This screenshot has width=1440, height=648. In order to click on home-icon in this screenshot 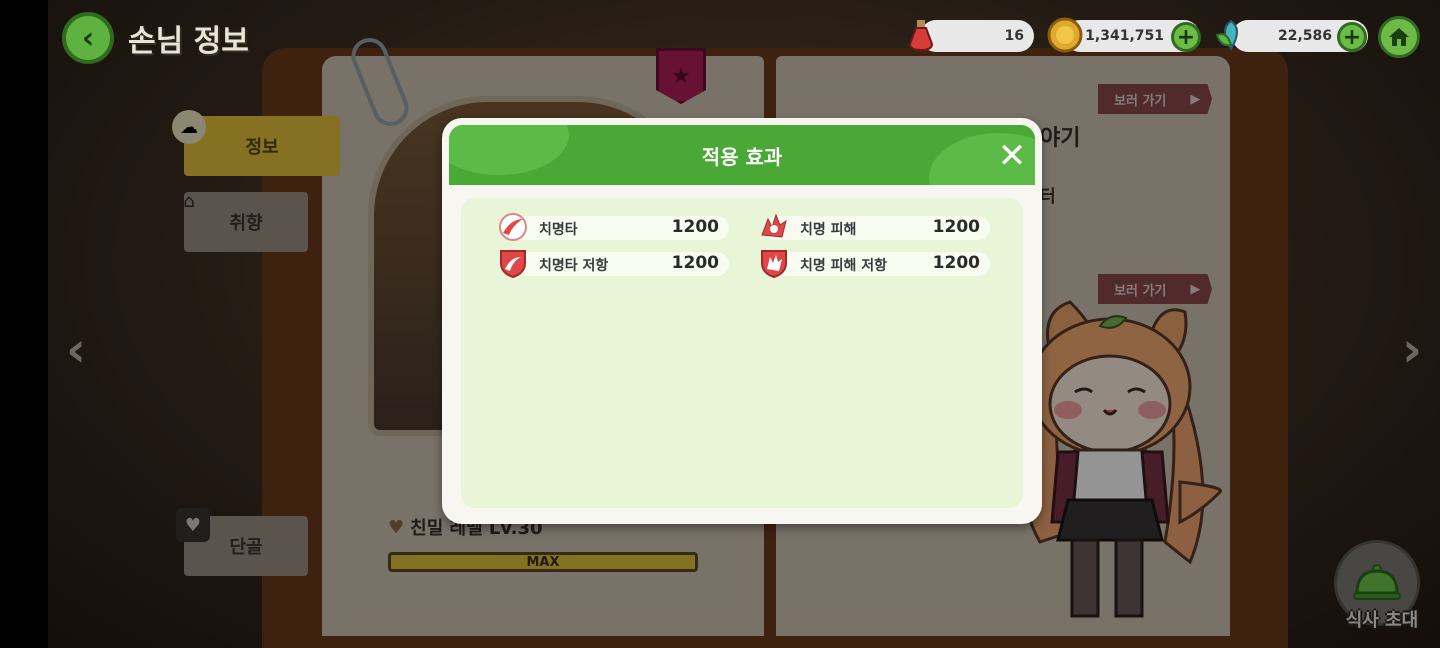, I will do `click(1399, 37)`.